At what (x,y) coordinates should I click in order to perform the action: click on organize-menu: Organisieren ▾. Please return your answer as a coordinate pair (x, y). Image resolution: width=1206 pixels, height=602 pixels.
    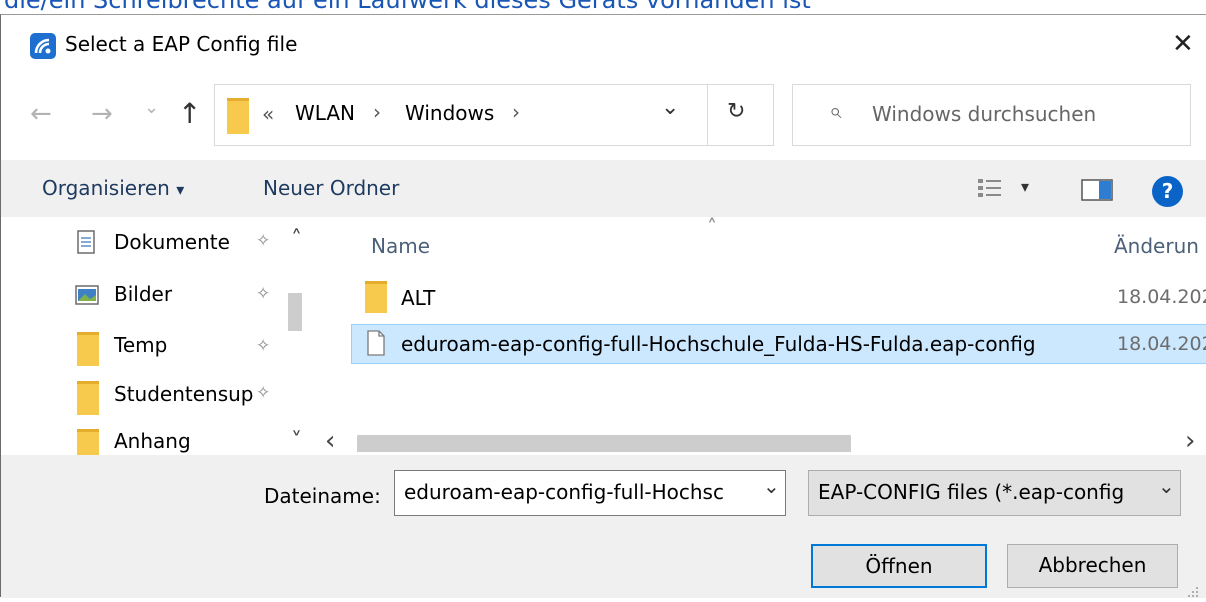
    Looking at the image, I should click on (113, 188).